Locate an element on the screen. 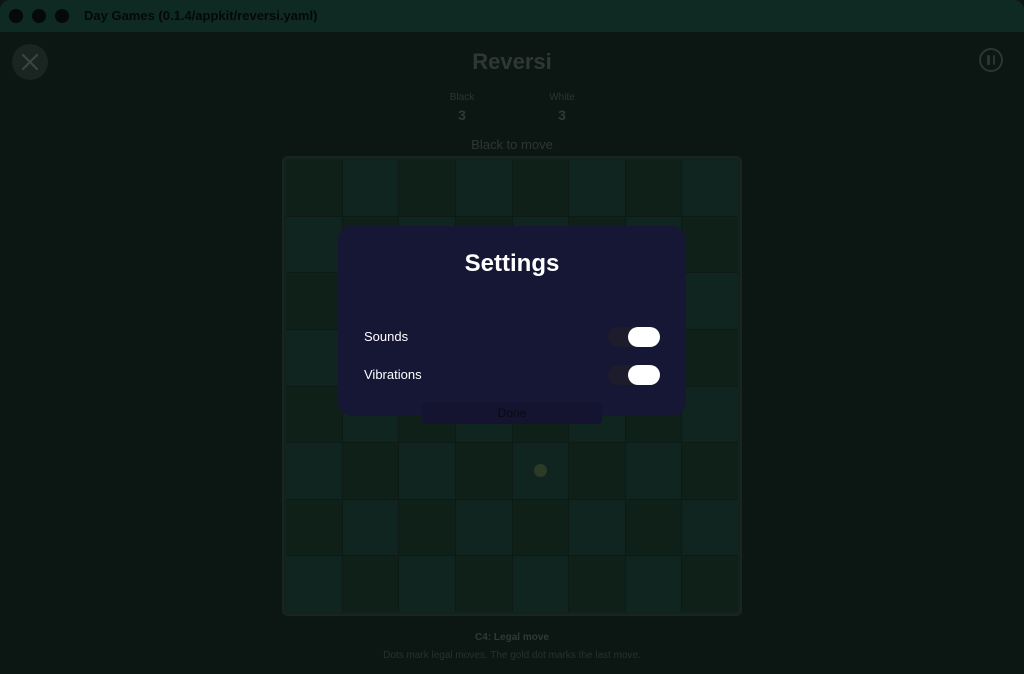 The image size is (1024, 674). board-cell-e1 is located at coordinates (540, 188).